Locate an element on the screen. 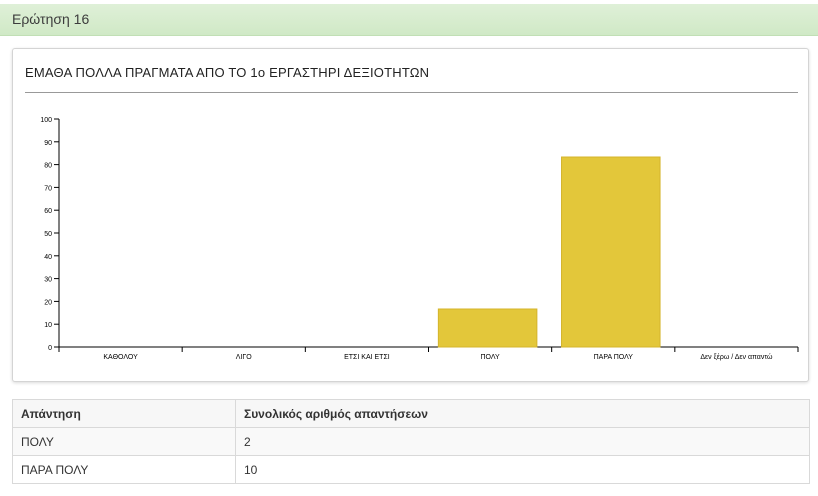 The image size is (818, 496). table-cell-count: 2 is located at coordinates (522, 441).